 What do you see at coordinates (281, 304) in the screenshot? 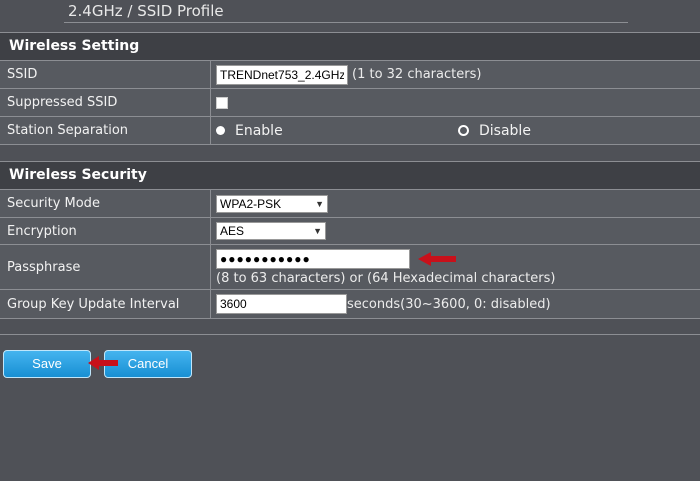
I see `group-key-input` at bounding box center [281, 304].